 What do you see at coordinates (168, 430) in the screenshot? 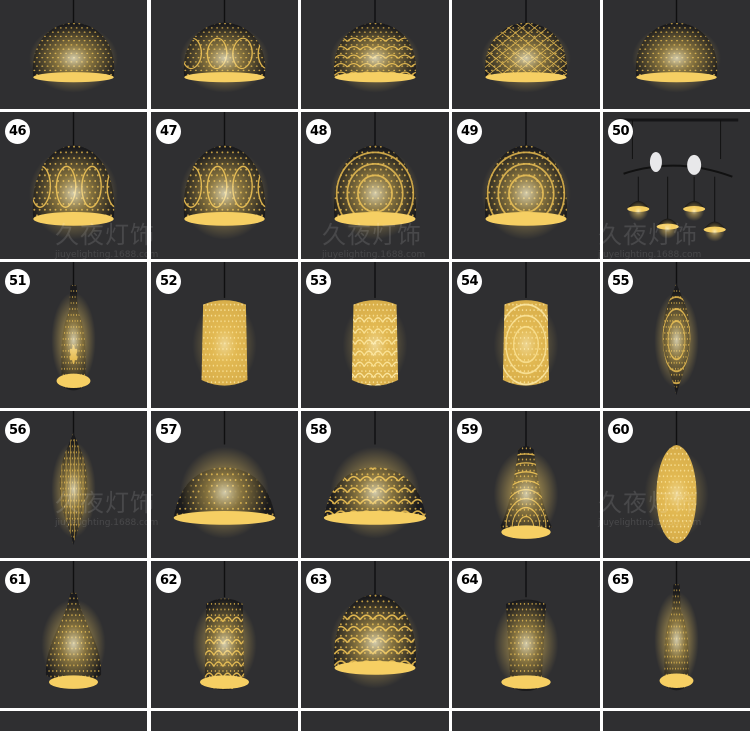
I see `product-number-badge: 57` at bounding box center [168, 430].